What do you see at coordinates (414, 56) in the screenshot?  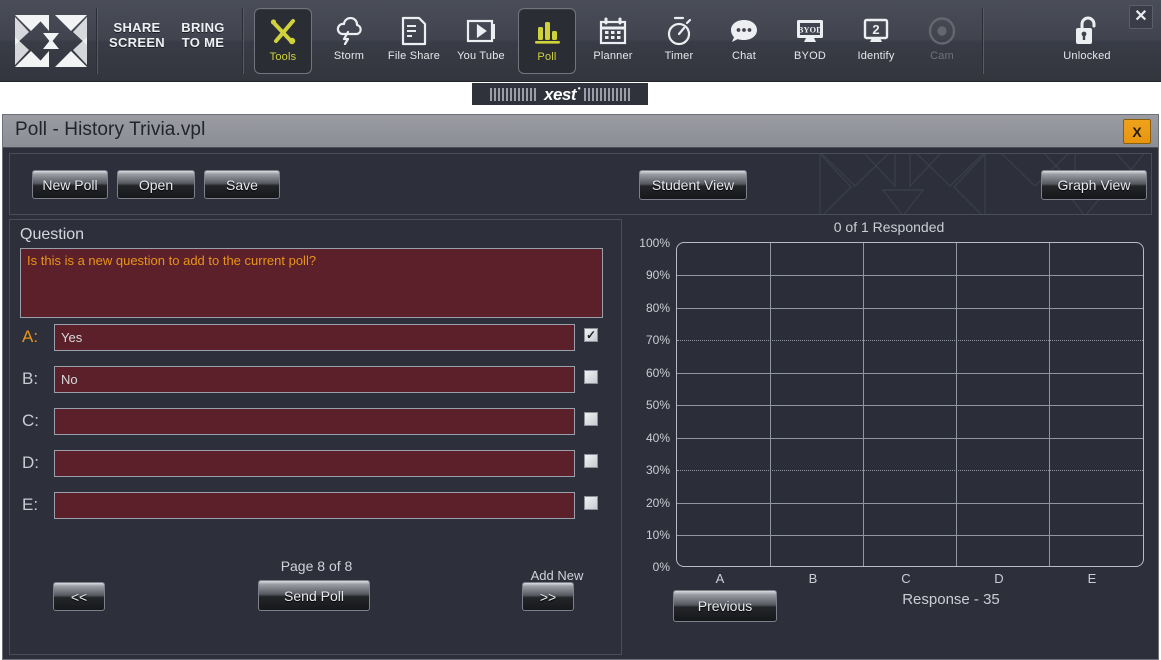 I see `toolbar-label-file-share: File Share` at bounding box center [414, 56].